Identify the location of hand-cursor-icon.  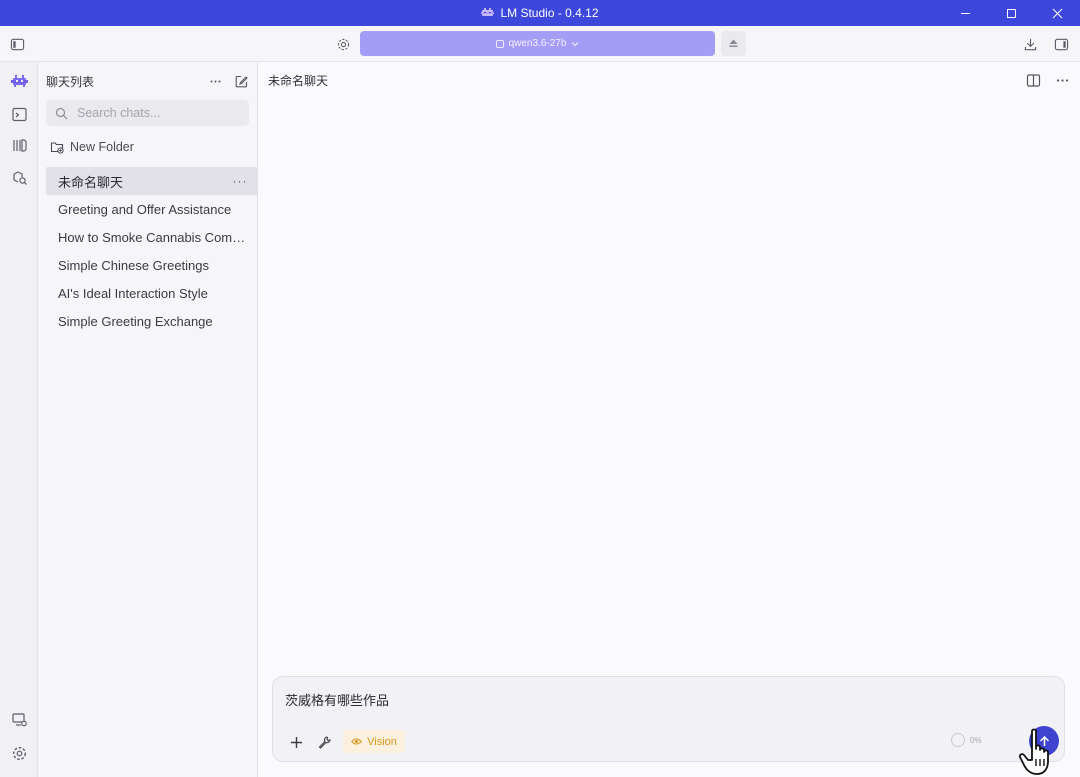
(1033, 751).